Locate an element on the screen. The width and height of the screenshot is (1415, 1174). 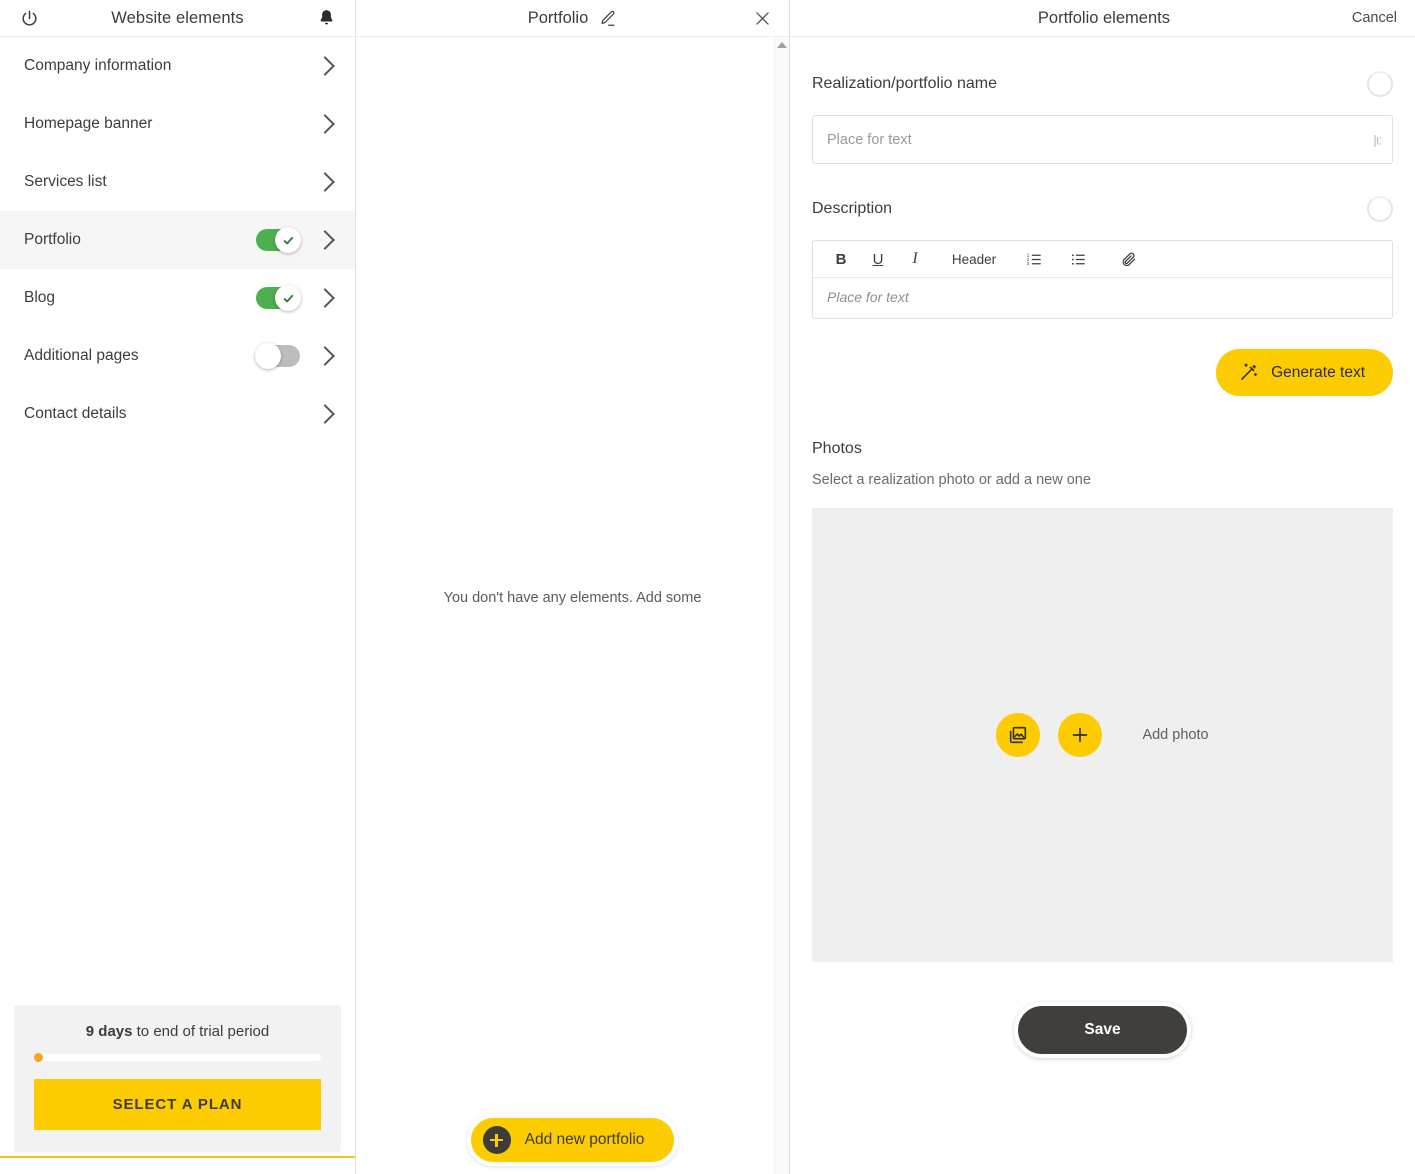
name-field-block: Realization/portfolio name |ı: is located at coordinates (1102, 117).